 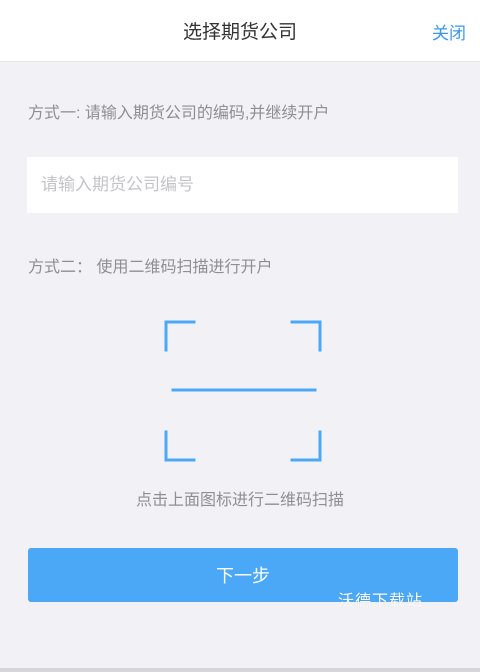 What do you see at coordinates (242, 185) in the screenshot?
I see `company-code-input` at bounding box center [242, 185].